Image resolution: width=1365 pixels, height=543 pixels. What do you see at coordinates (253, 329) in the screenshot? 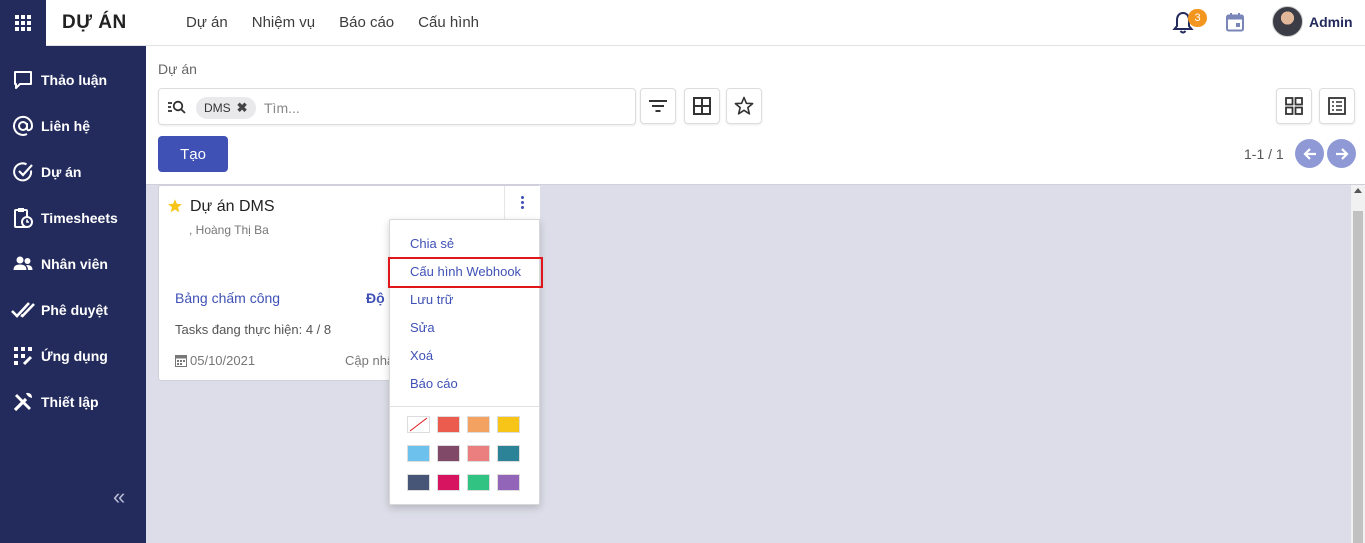
I see `card-tasks: Tasks đang thực hiện: 4 / 8` at bounding box center [253, 329].